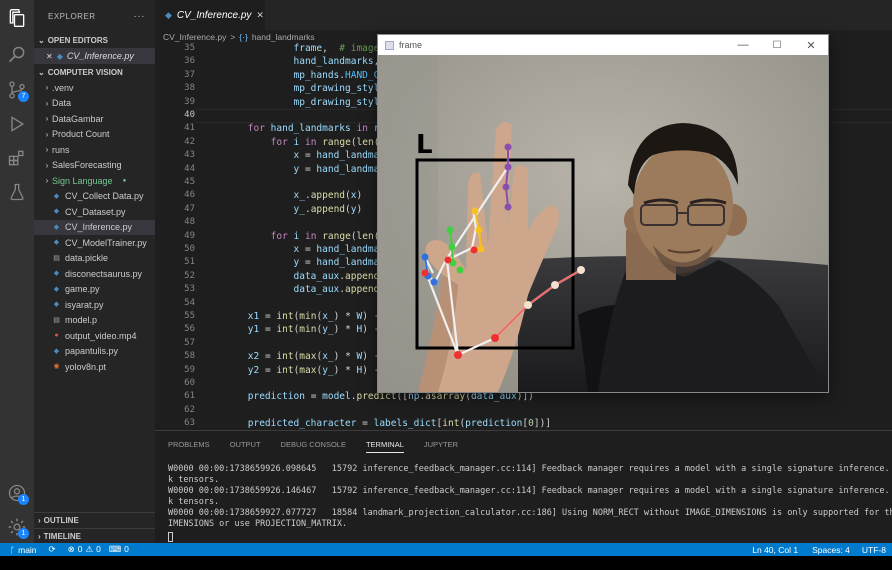 This screenshot has width=892, height=570. I want to click on line-number: 57, so click(189, 342).